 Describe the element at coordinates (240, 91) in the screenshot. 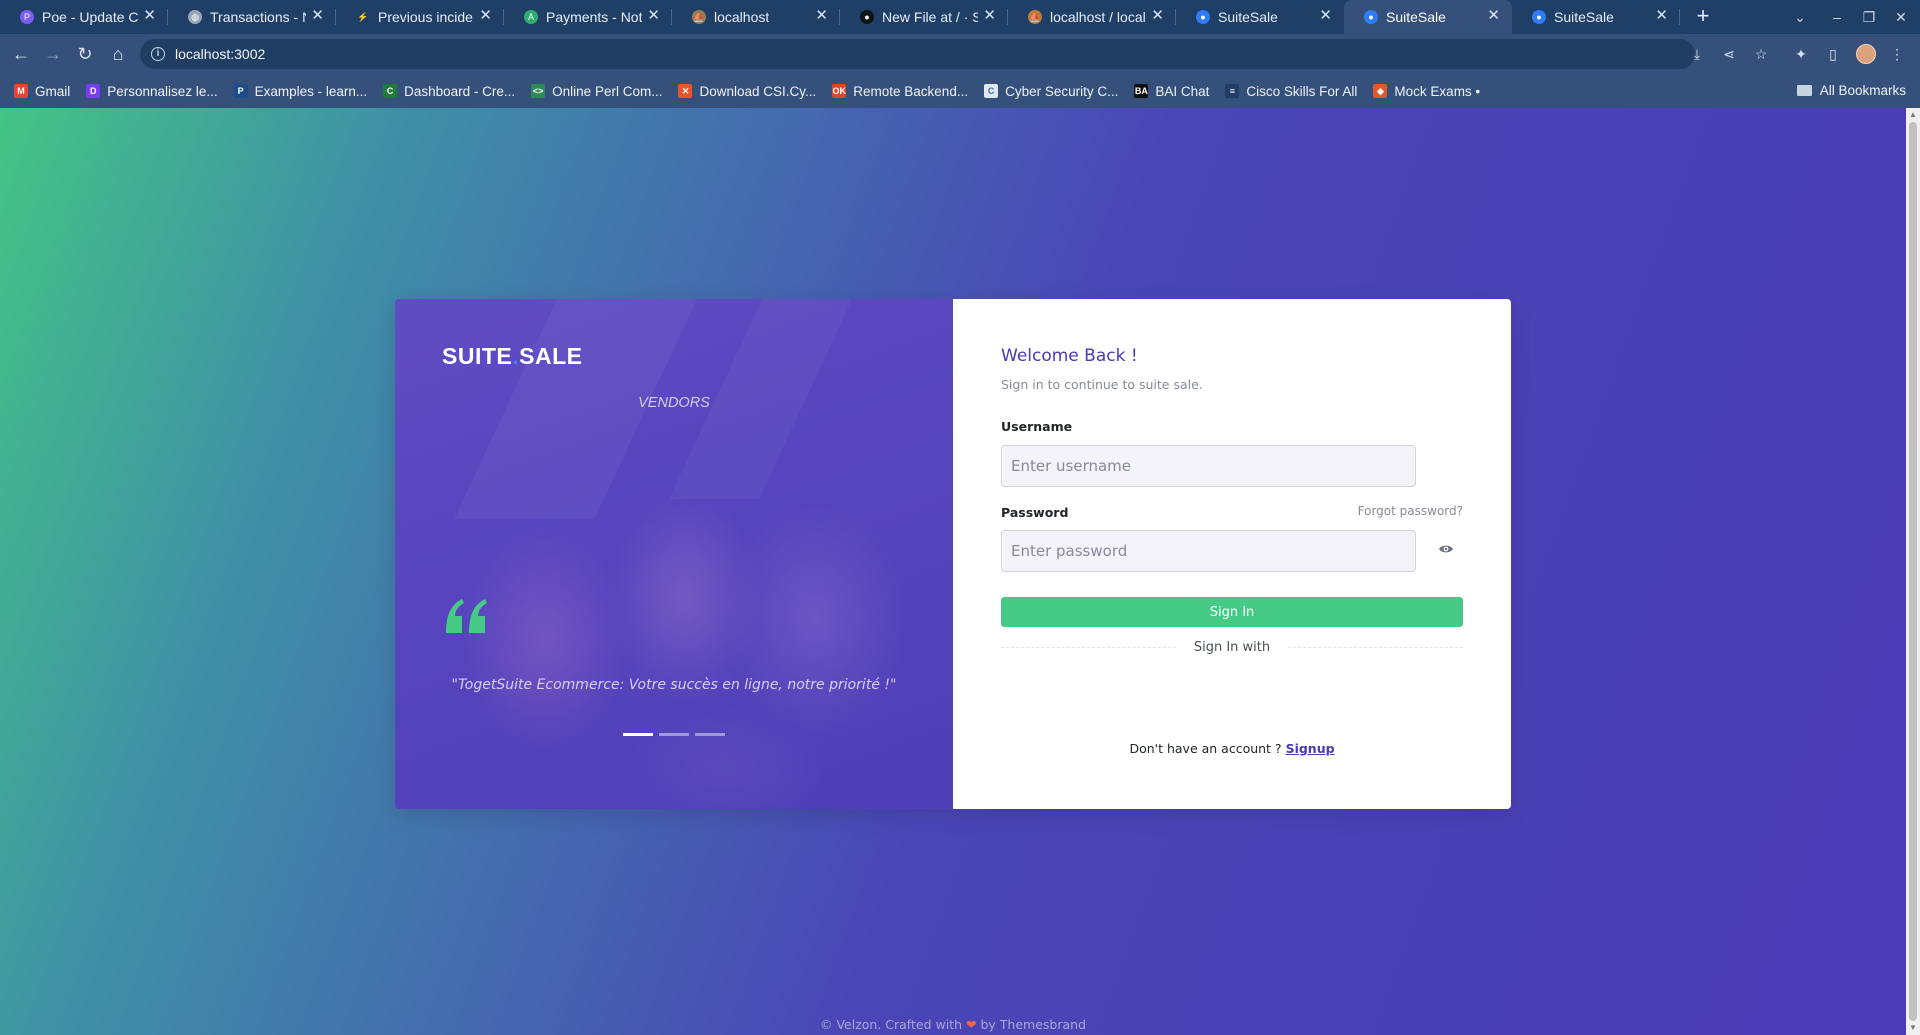

I see `p-icon: P` at that location.